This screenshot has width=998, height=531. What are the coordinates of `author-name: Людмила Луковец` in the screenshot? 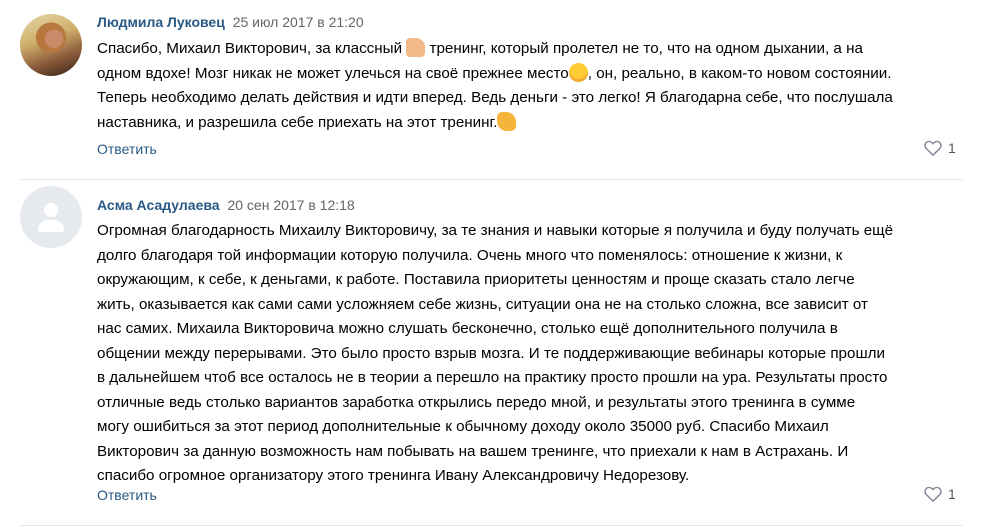 It's located at (161, 22).